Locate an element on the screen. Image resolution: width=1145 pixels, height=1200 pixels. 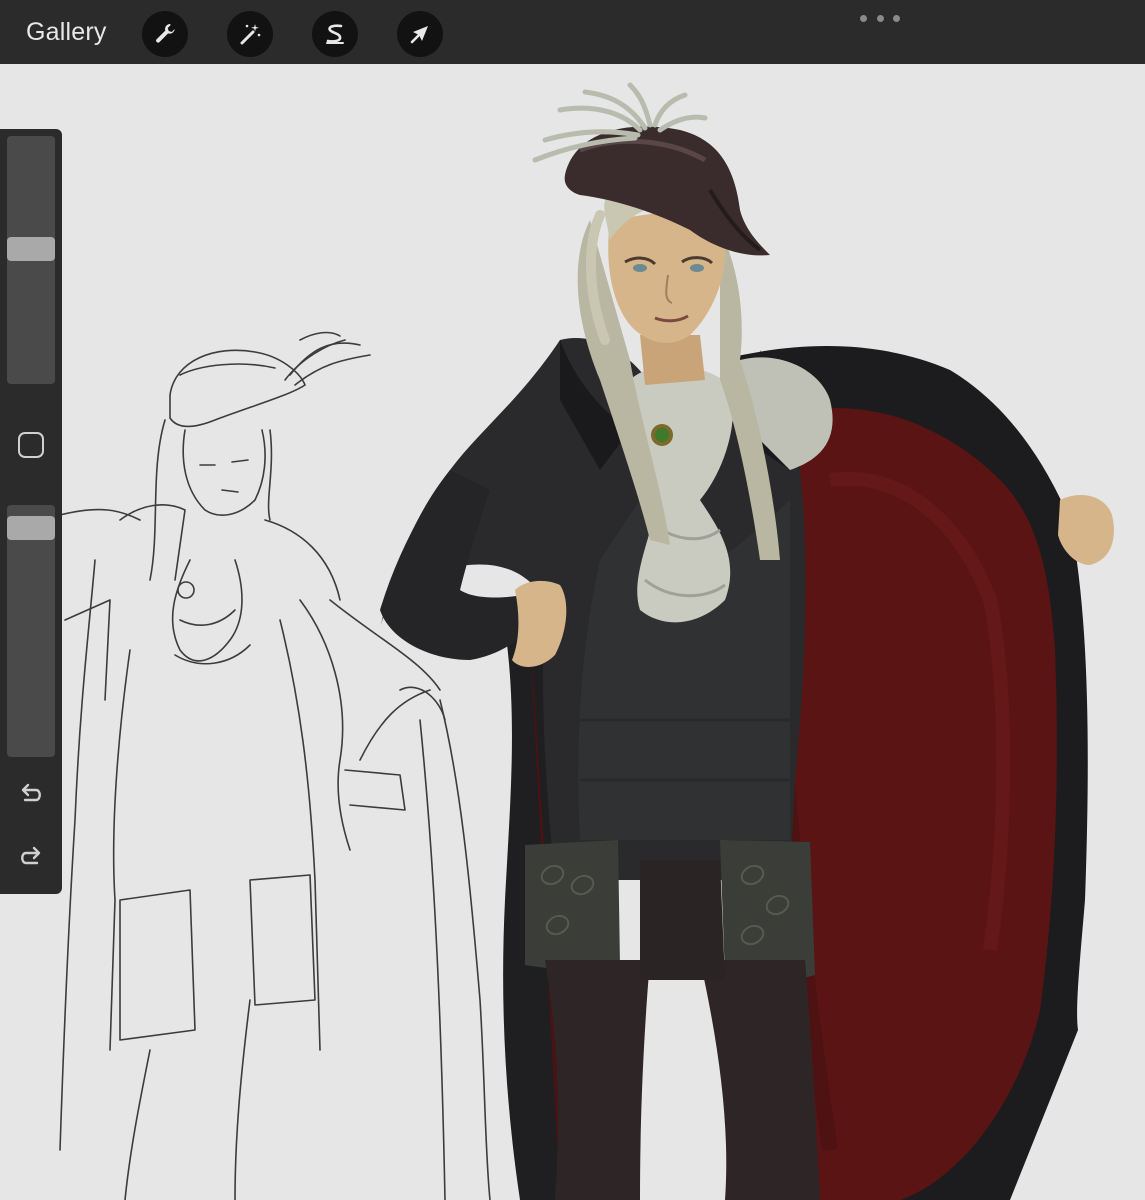
magic-wand-icon is located at coordinates (250, 34).